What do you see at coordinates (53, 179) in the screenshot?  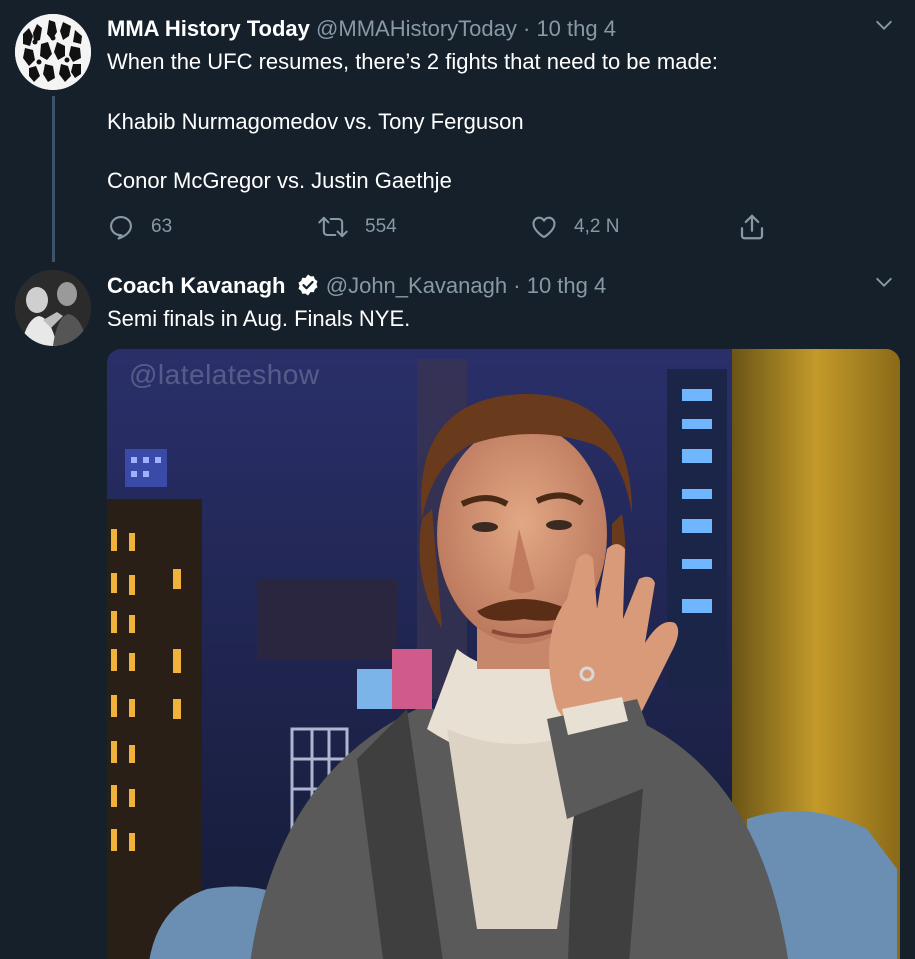 I see `thread-connector` at bounding box center [53, 179].